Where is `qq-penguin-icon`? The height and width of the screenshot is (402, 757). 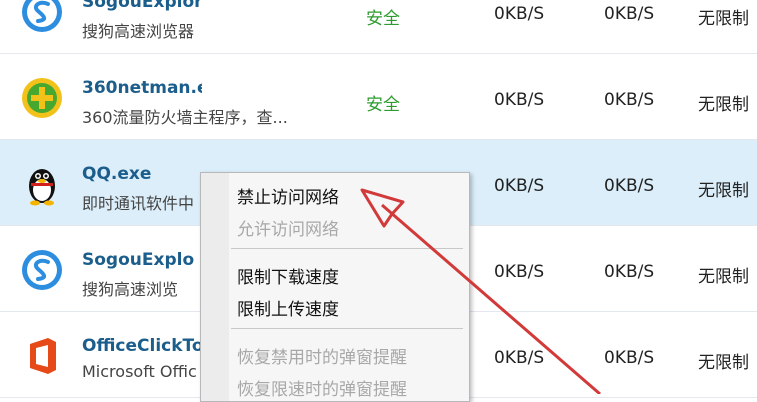
qq-penguin-icon is located at coordinates (42, 187).